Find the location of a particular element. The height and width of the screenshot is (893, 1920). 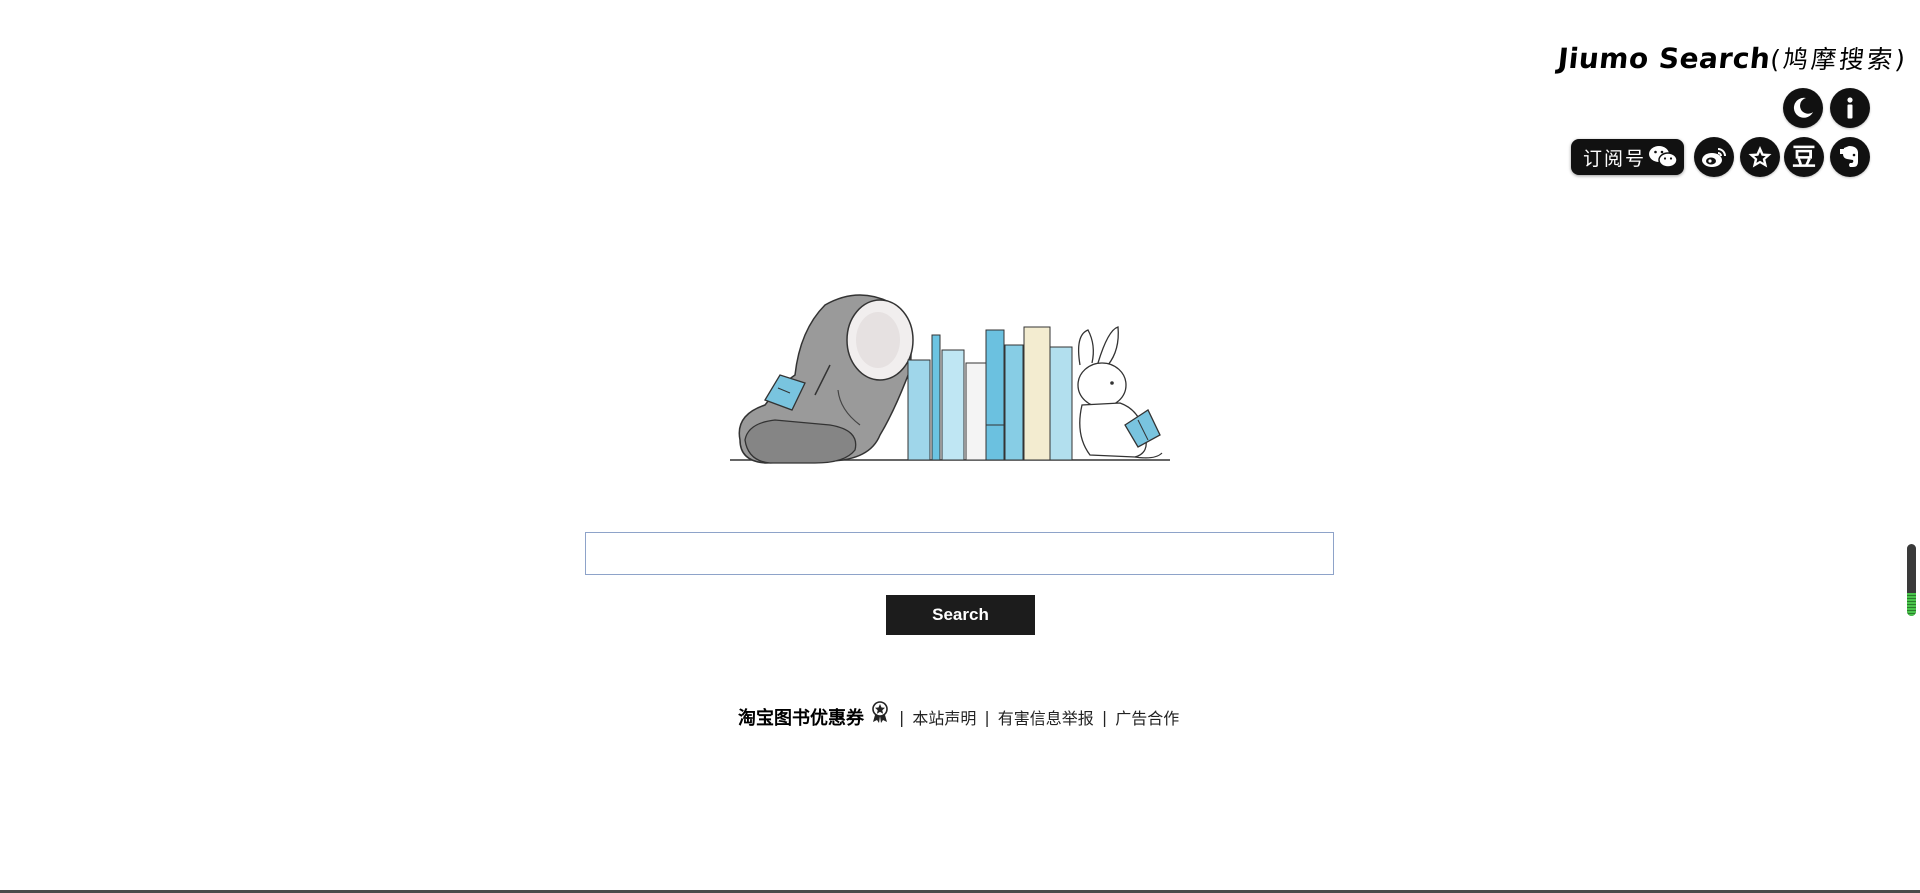

info-icon is located at coordinates (1850, 108).